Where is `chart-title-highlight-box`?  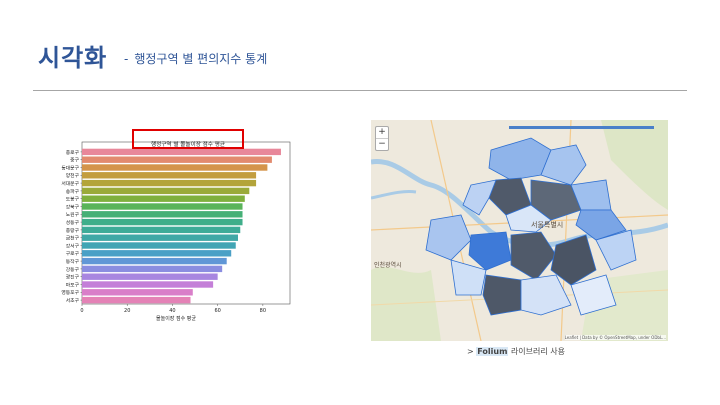 chart-title-highlight-box is located at coordinates (188, 139).